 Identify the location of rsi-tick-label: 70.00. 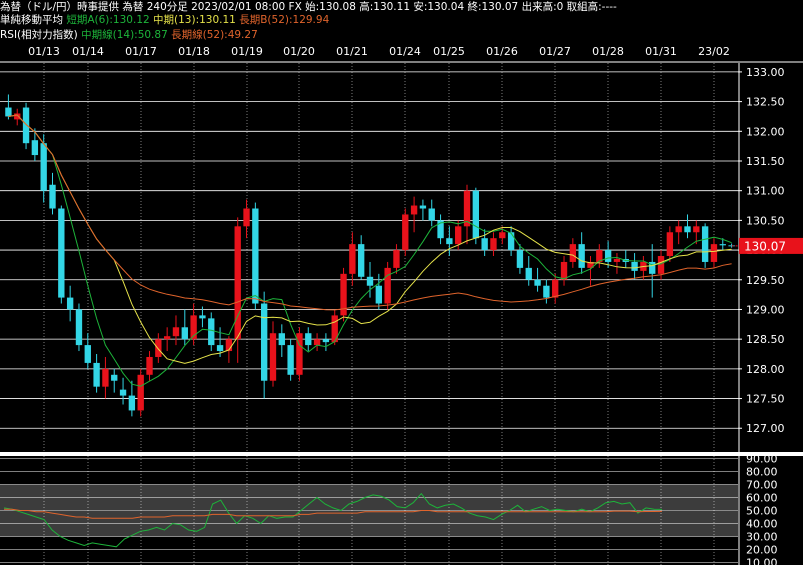
(762, 485).